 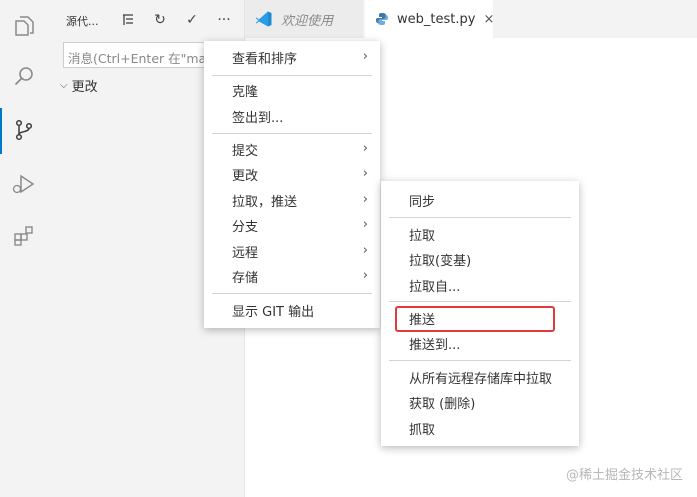 What do you see at coordinates (265, 59) in the screenshot?
I see `menu-item-label: 查看和排序` at bounding box center [265, 59].